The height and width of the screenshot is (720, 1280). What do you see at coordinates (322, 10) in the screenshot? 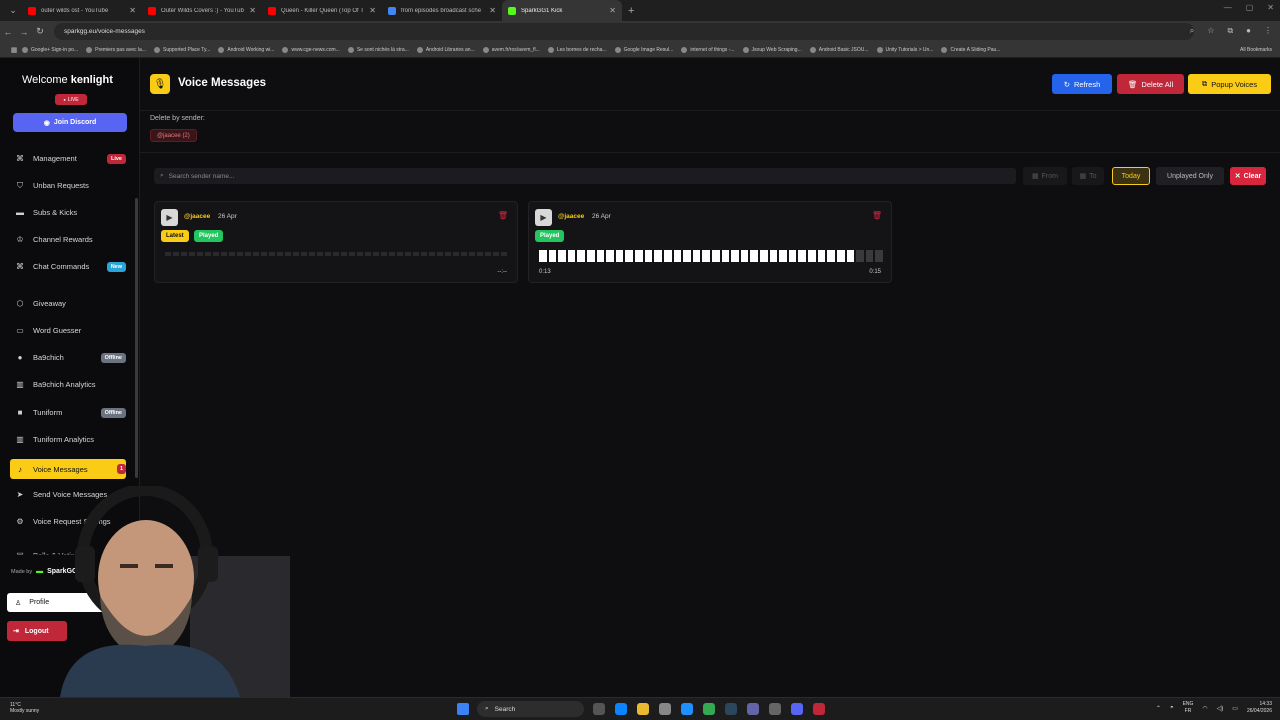
I see `browser-tab: Queen - Killer Queen (Top Of T ✕` at bounding box center [322, 10].